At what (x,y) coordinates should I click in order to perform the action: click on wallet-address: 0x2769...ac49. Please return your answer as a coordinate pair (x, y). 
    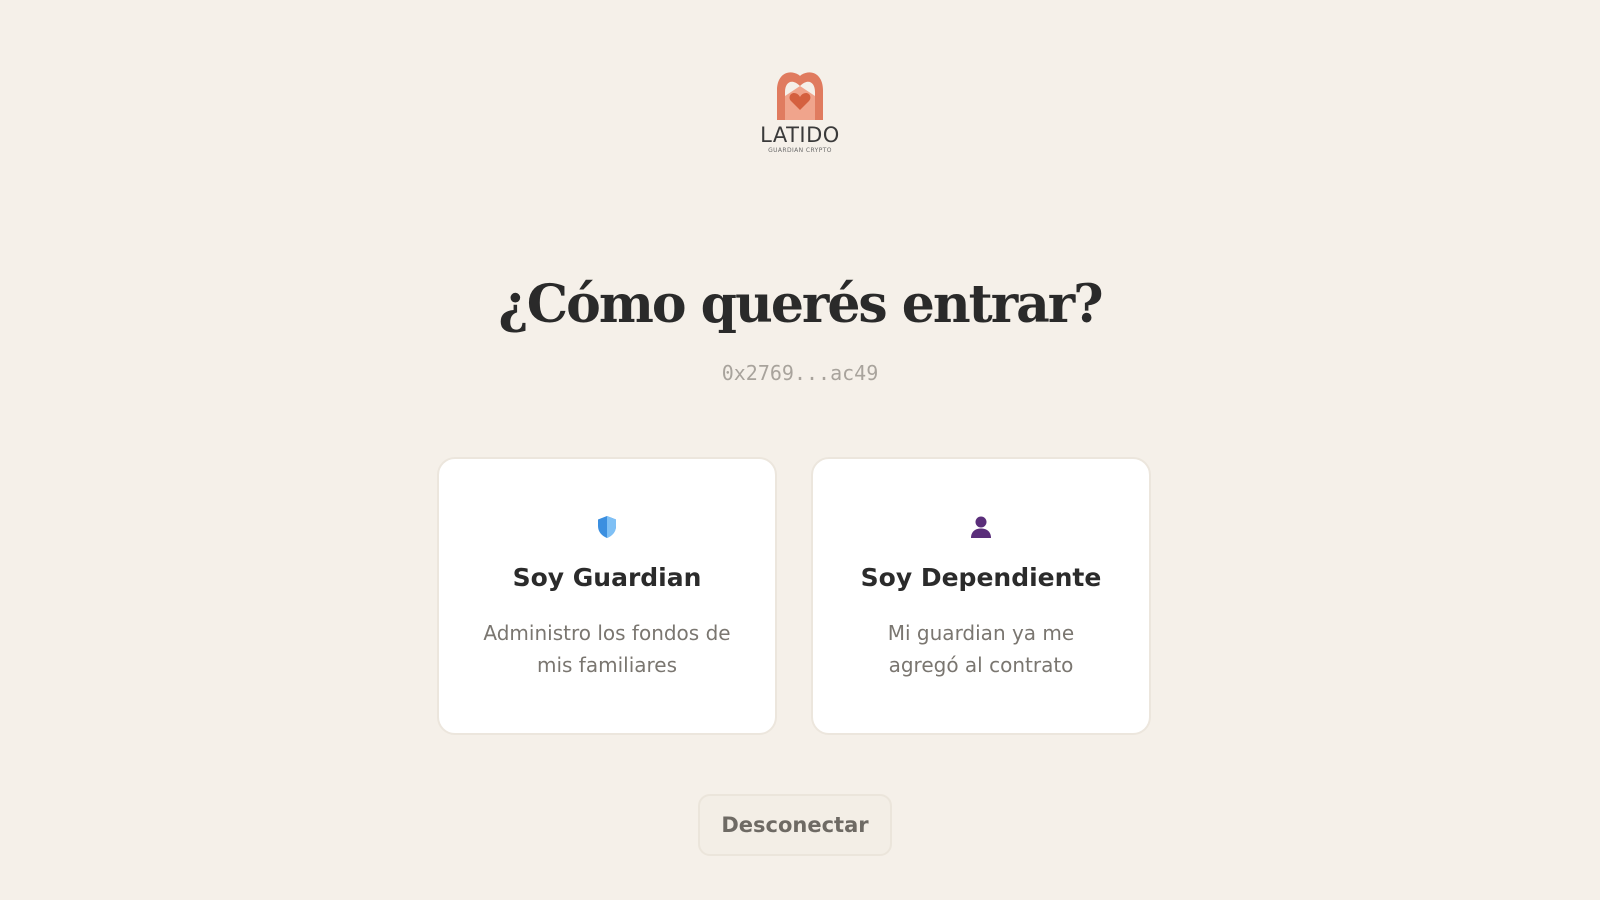
    Looking at the image, I should click on (800, 373).